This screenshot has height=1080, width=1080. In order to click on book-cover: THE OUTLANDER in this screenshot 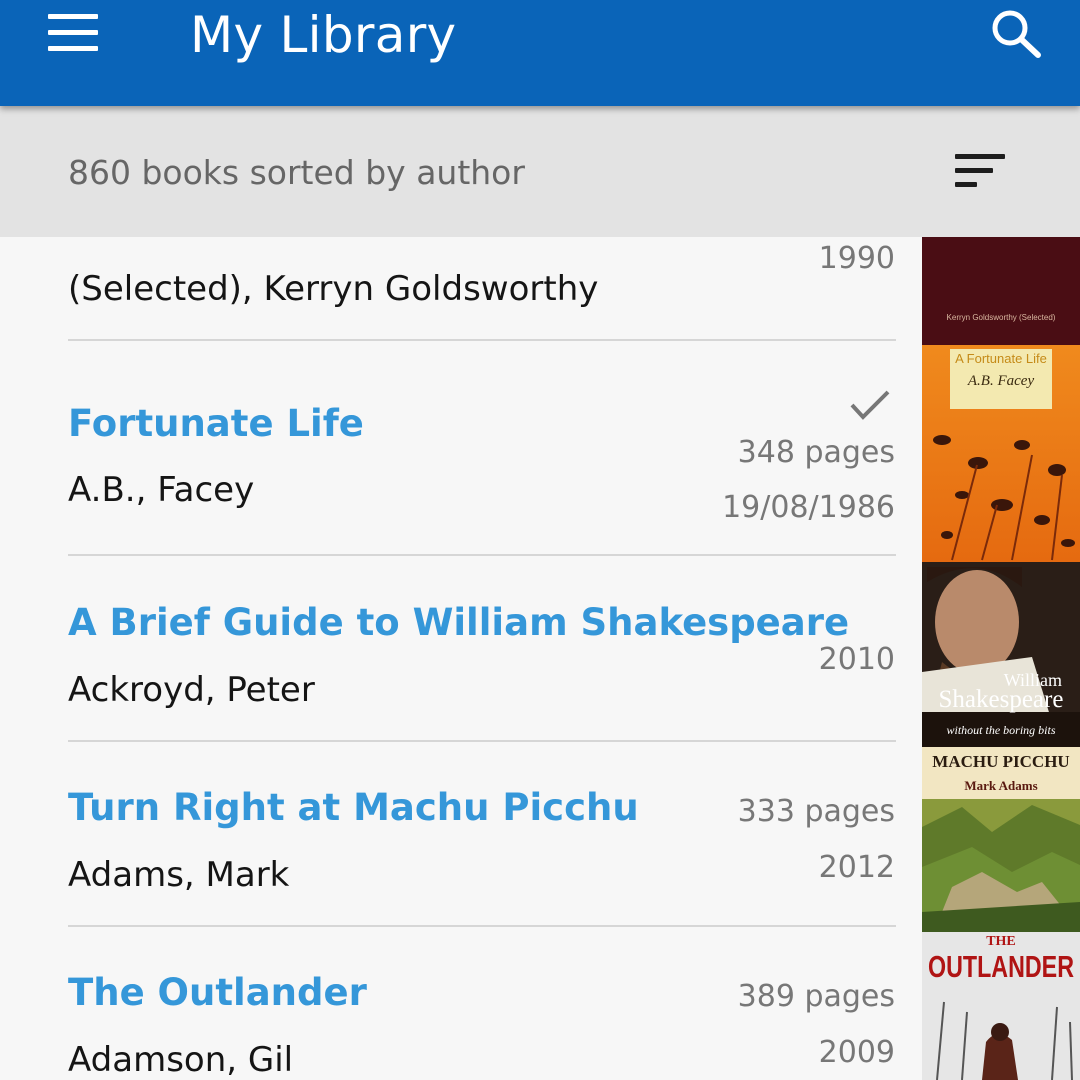, I will do `click(1001, 1006)`.